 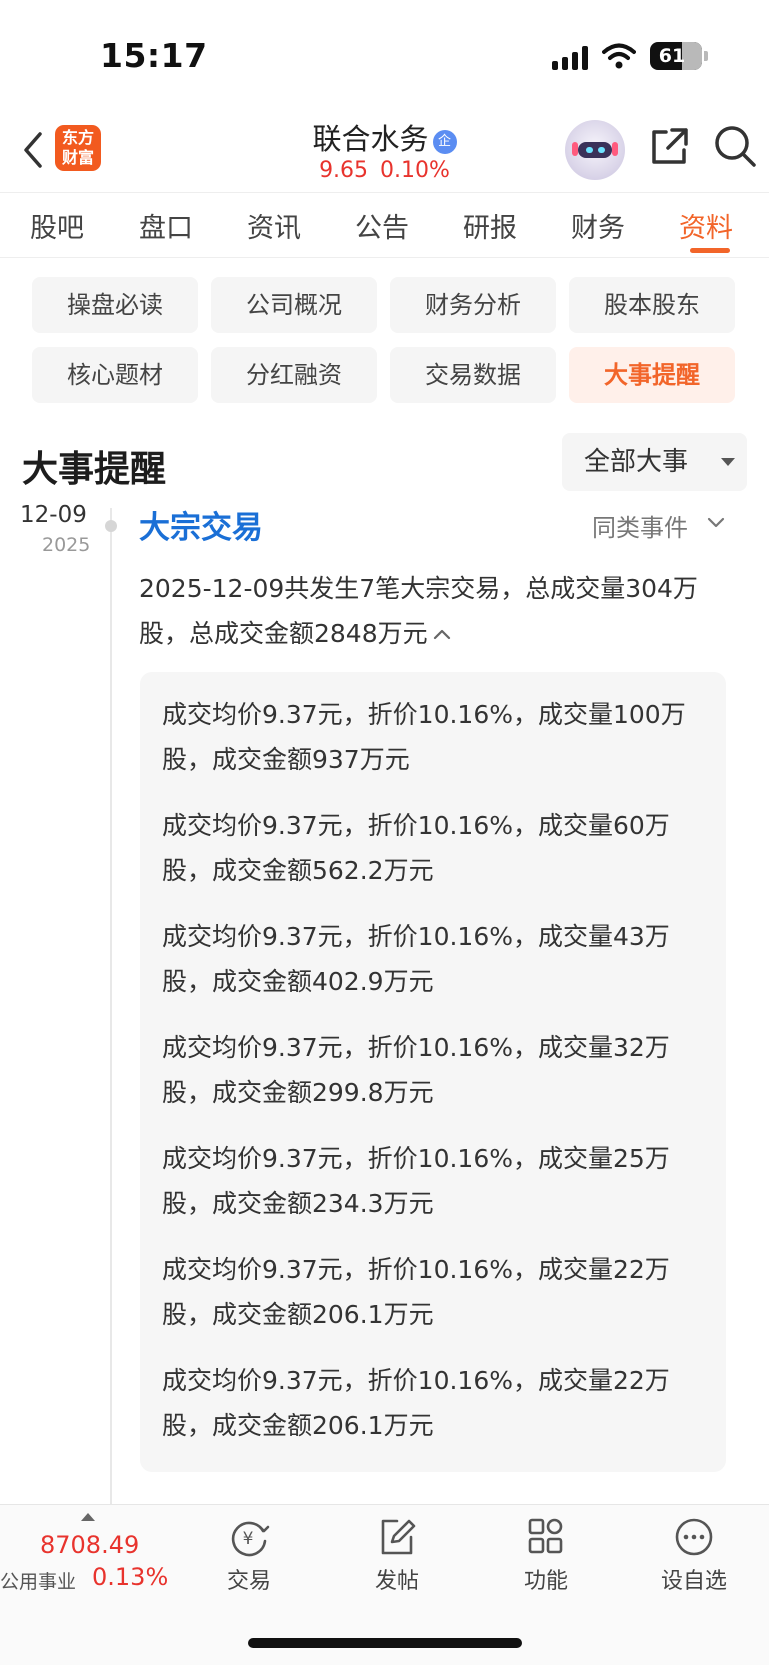 I want to click on nav-functions-label: 功能, so click(x=545, y=1581).